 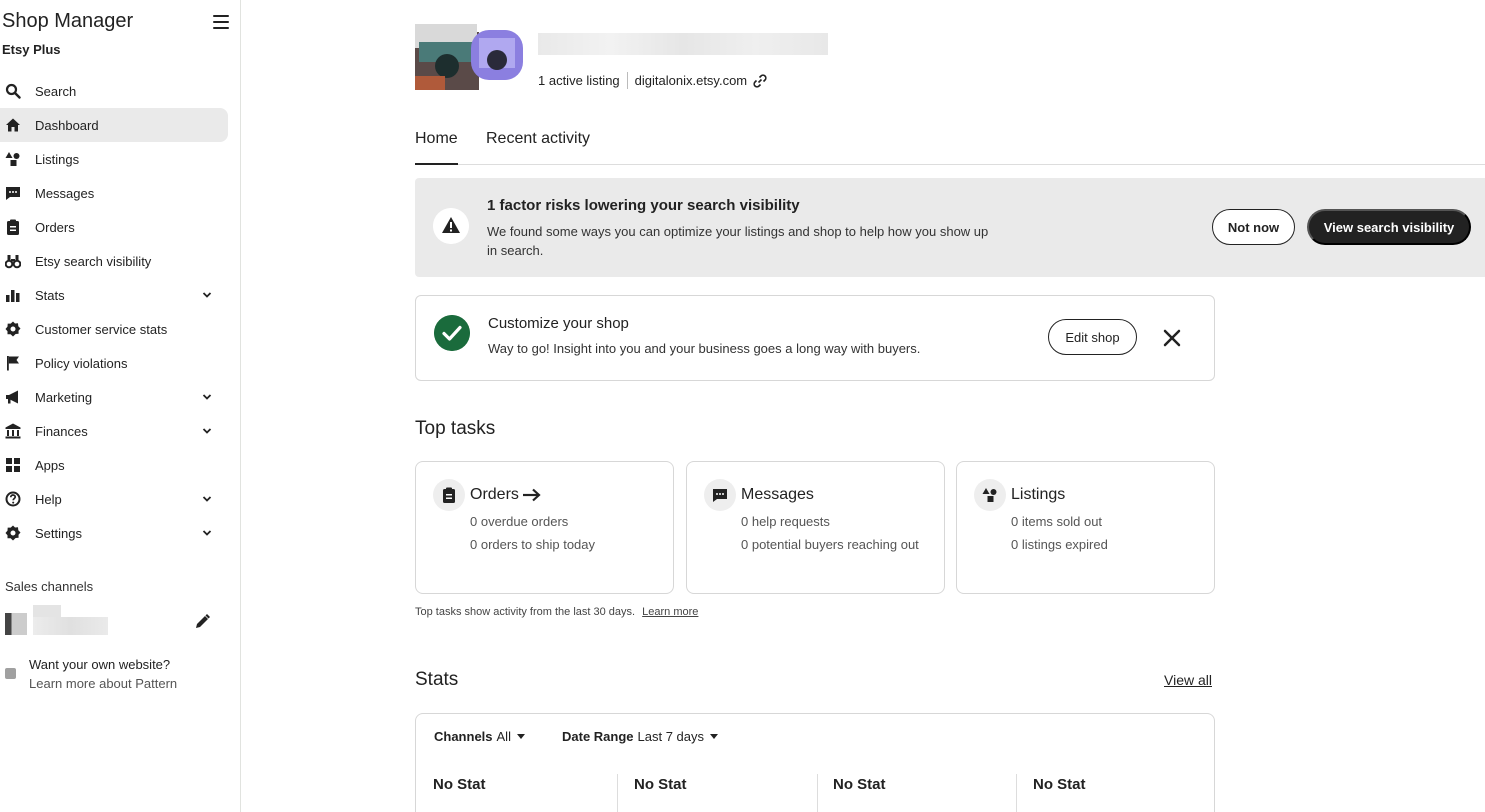 I want to click on sidebar-item-label: Settings, so click(x=58, y=533).